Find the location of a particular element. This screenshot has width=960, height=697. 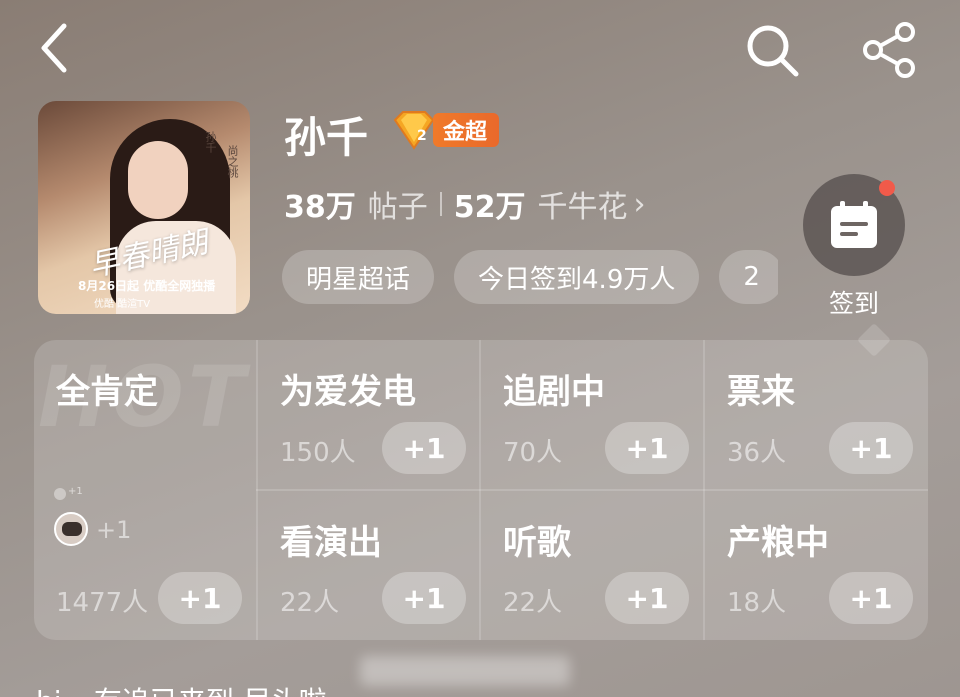

action-count: 36人 is located at coordinates (757, 453).